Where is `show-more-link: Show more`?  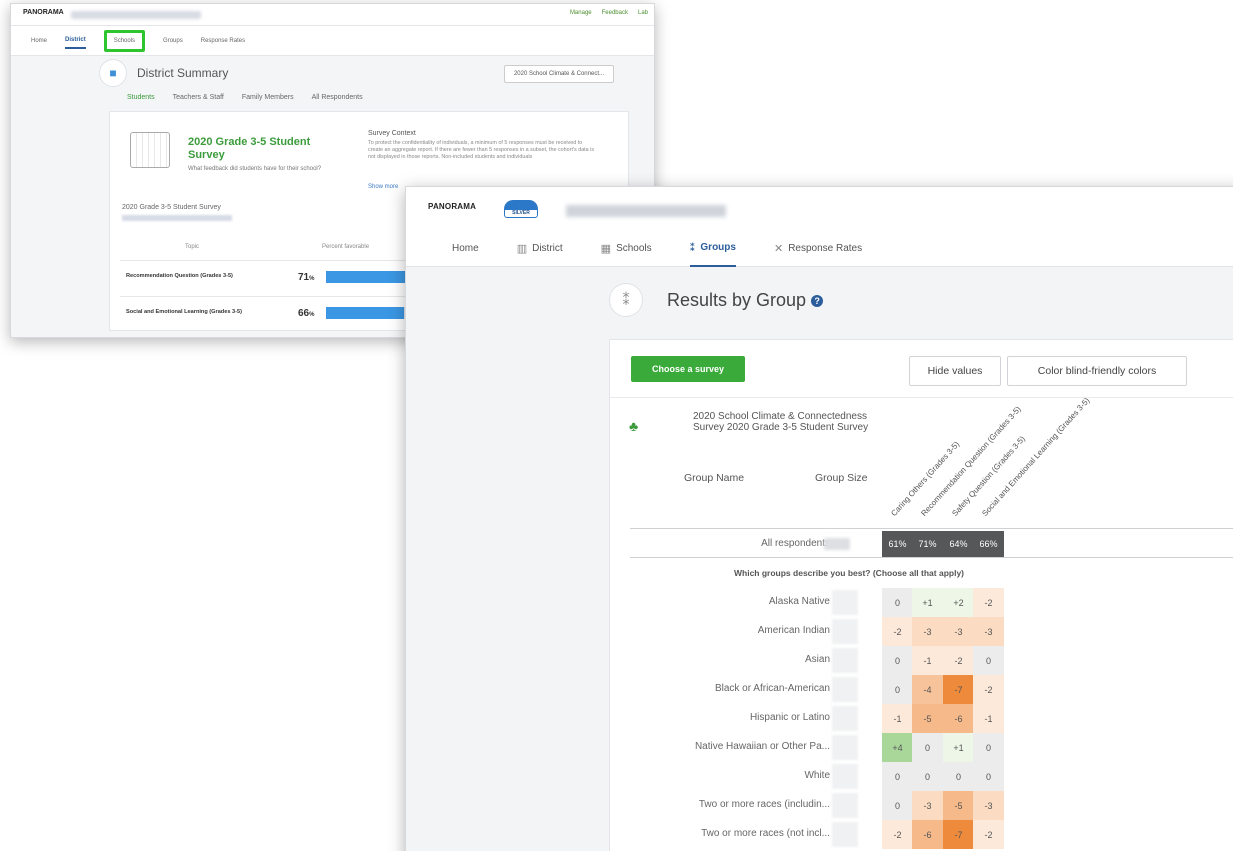 show-more-link: Show more is located at coordinates (383, 187).